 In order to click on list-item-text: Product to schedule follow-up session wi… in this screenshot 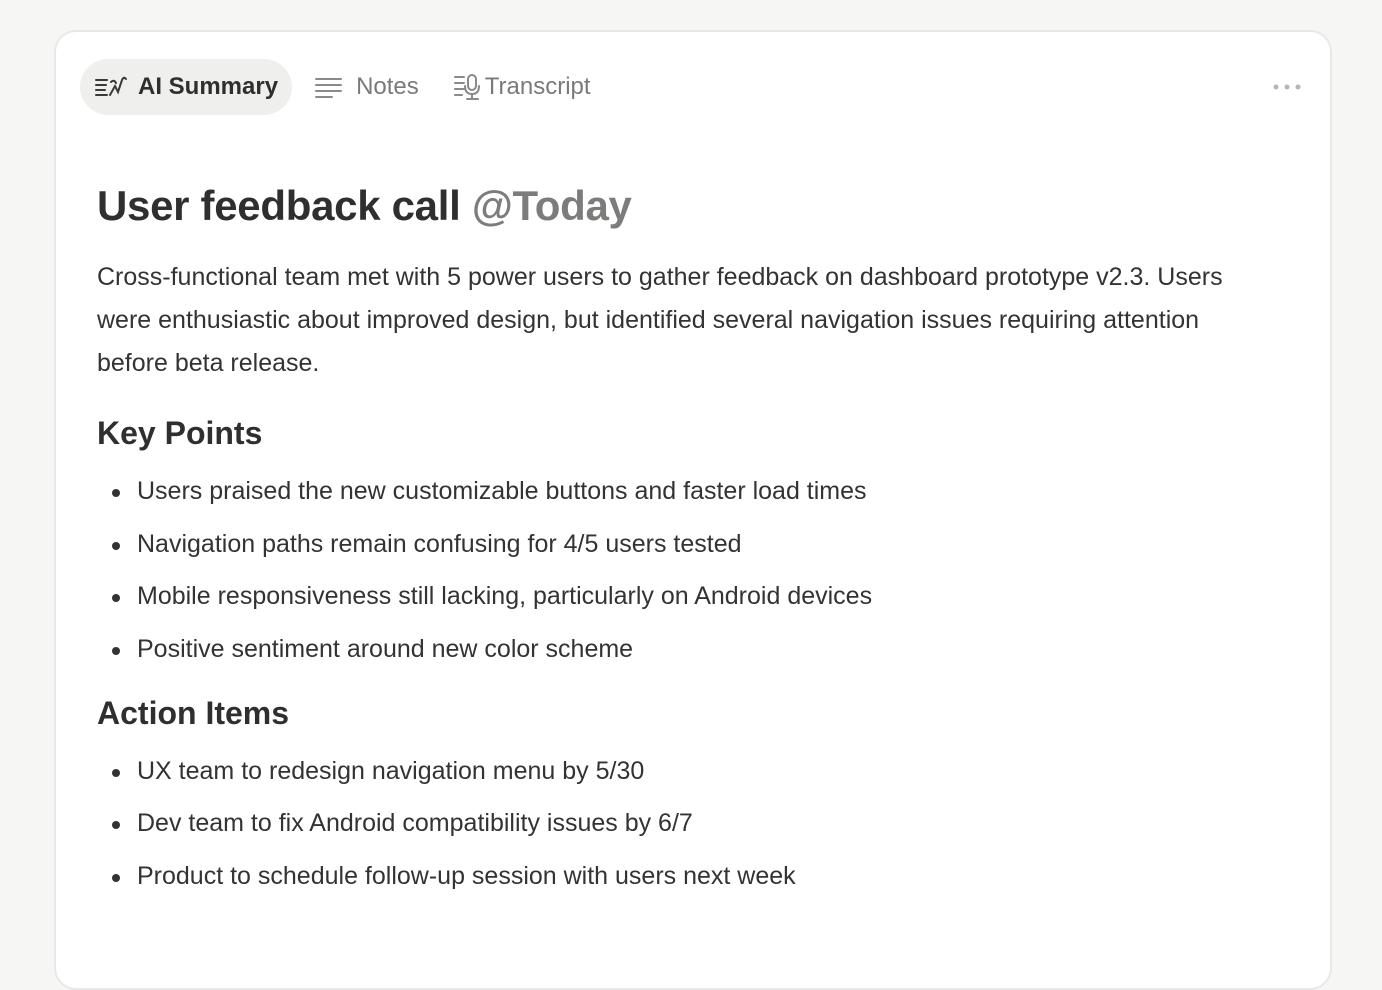, I will do `click(466, 875)`.